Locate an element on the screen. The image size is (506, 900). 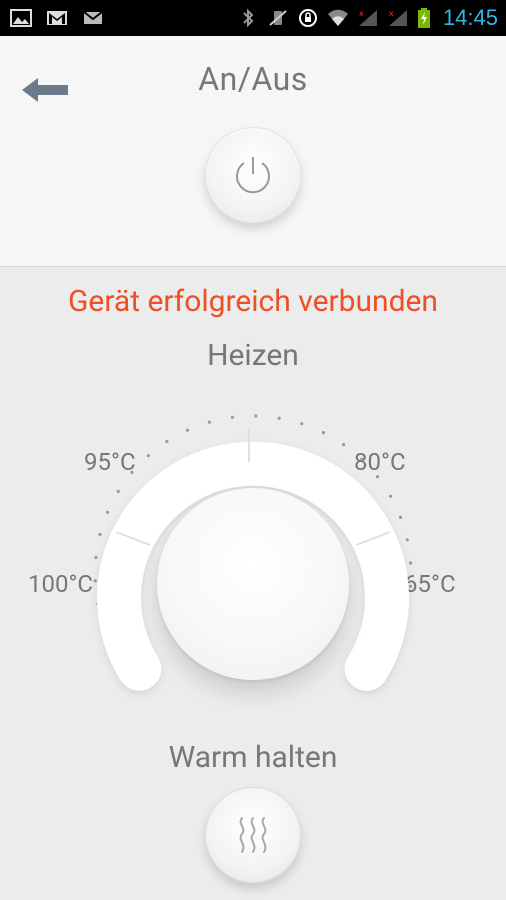
rotation-lock-icon is located at coordinates (307, 18).